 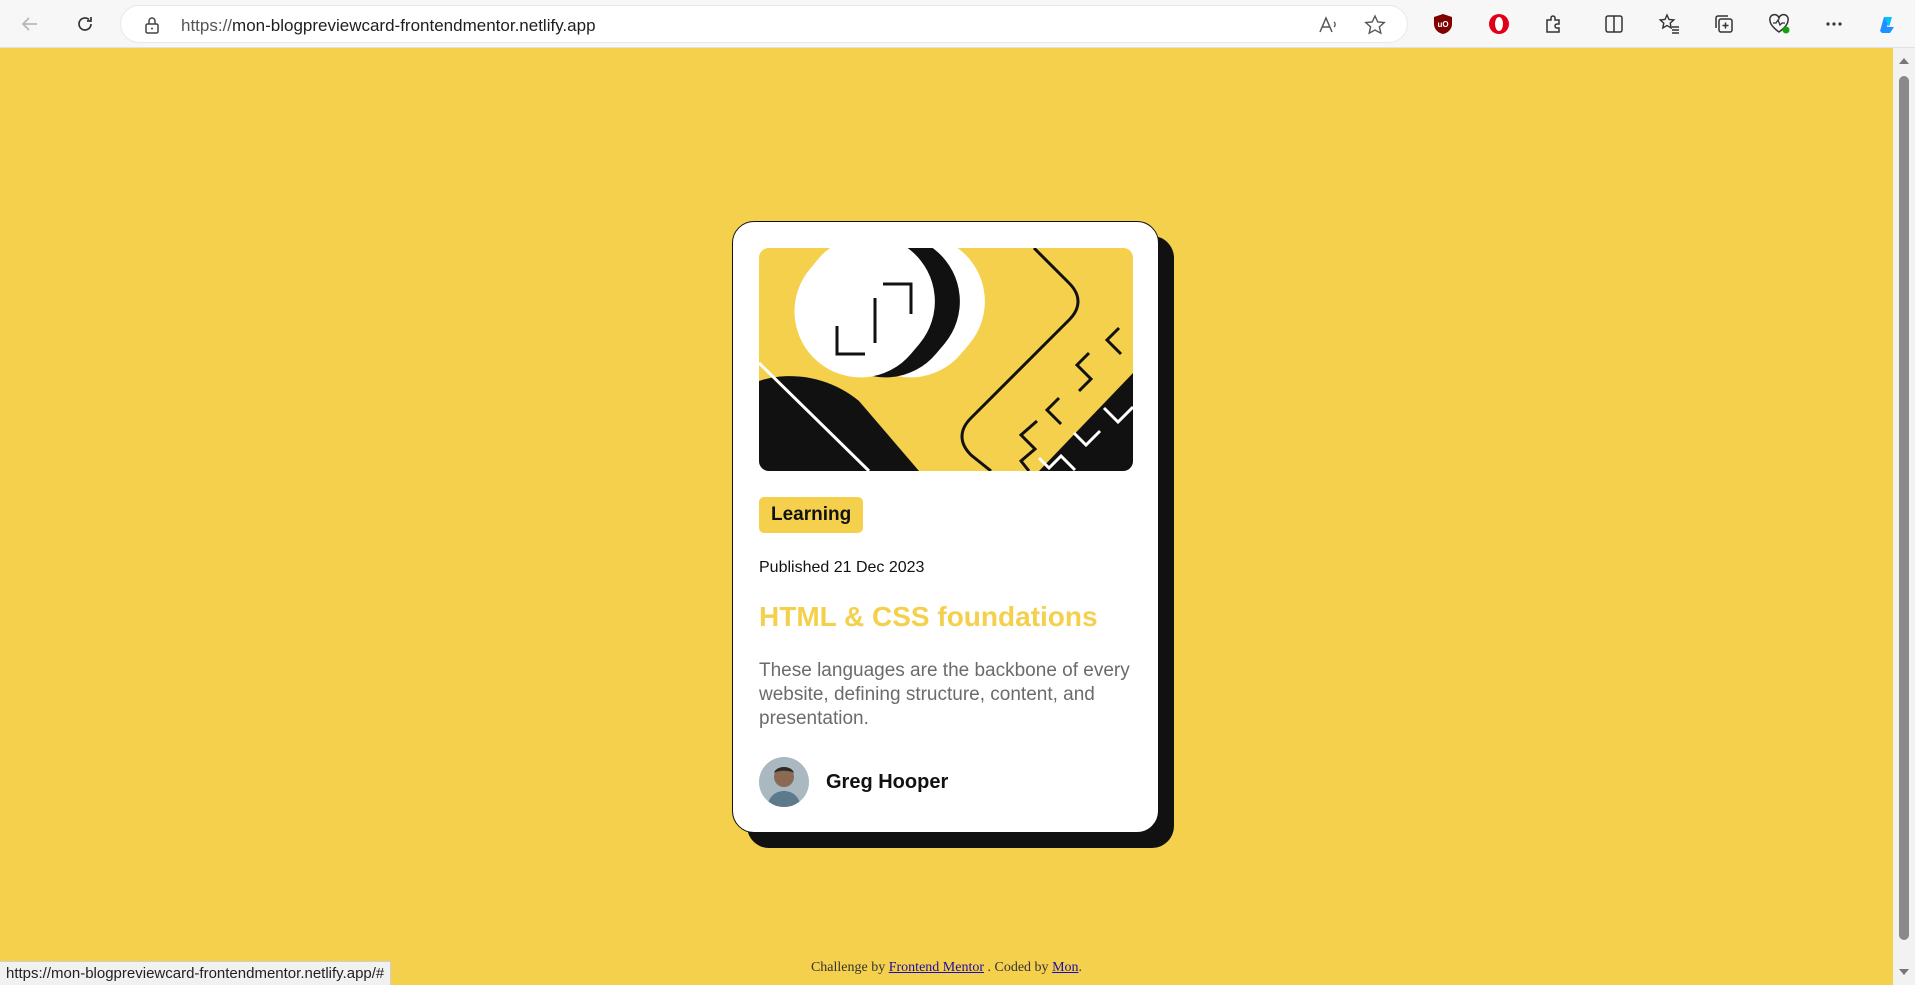 I want to click on refresh-button, so click(x=85, y=24).